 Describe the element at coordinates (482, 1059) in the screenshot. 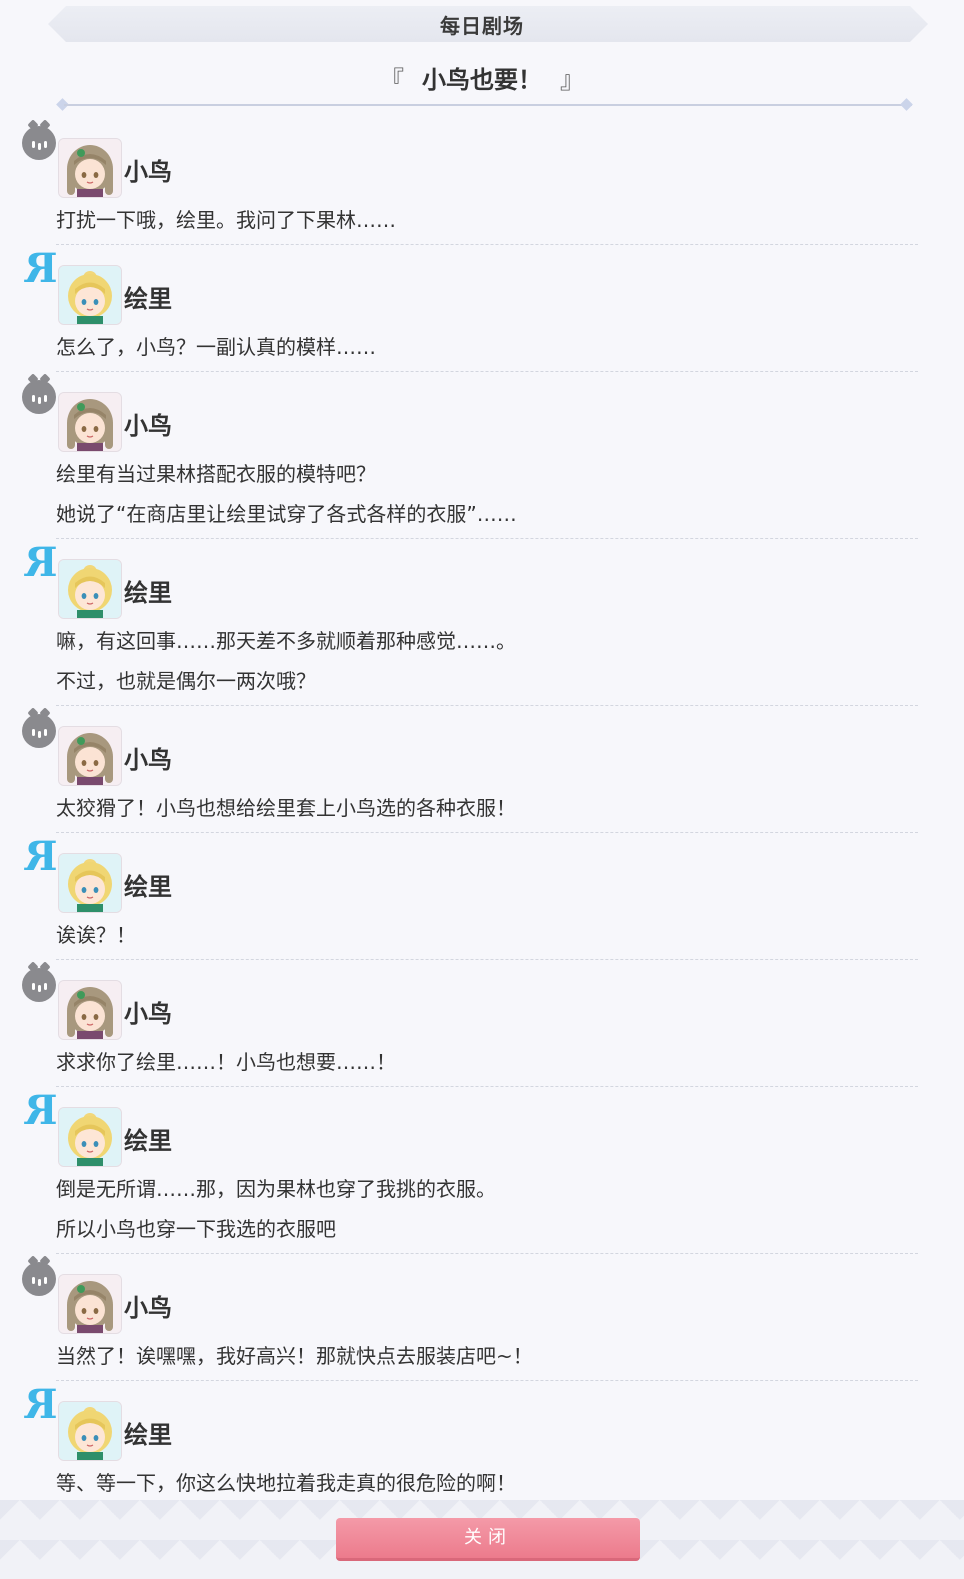

I see `dialogue-lines: 求求你了绘里……！小鸟也想要……！` at that location.